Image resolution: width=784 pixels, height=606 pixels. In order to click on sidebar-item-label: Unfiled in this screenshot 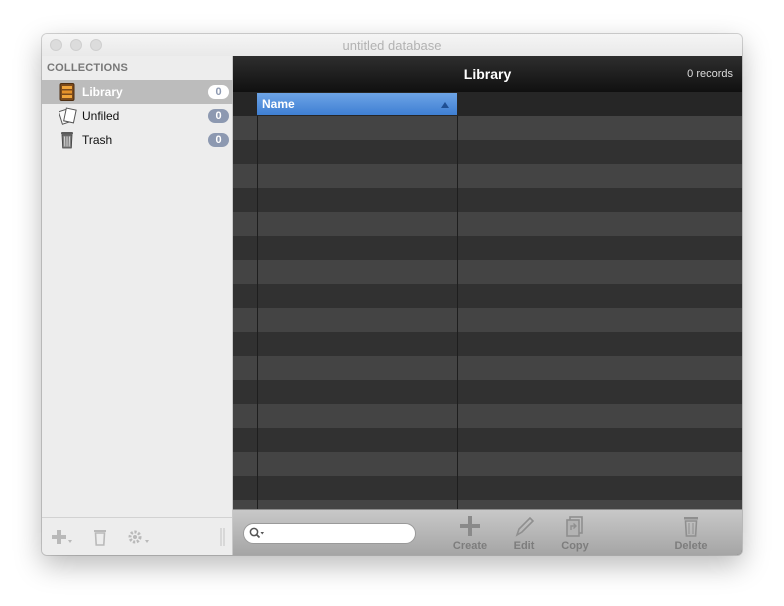, I will do `click(101, 116)`.